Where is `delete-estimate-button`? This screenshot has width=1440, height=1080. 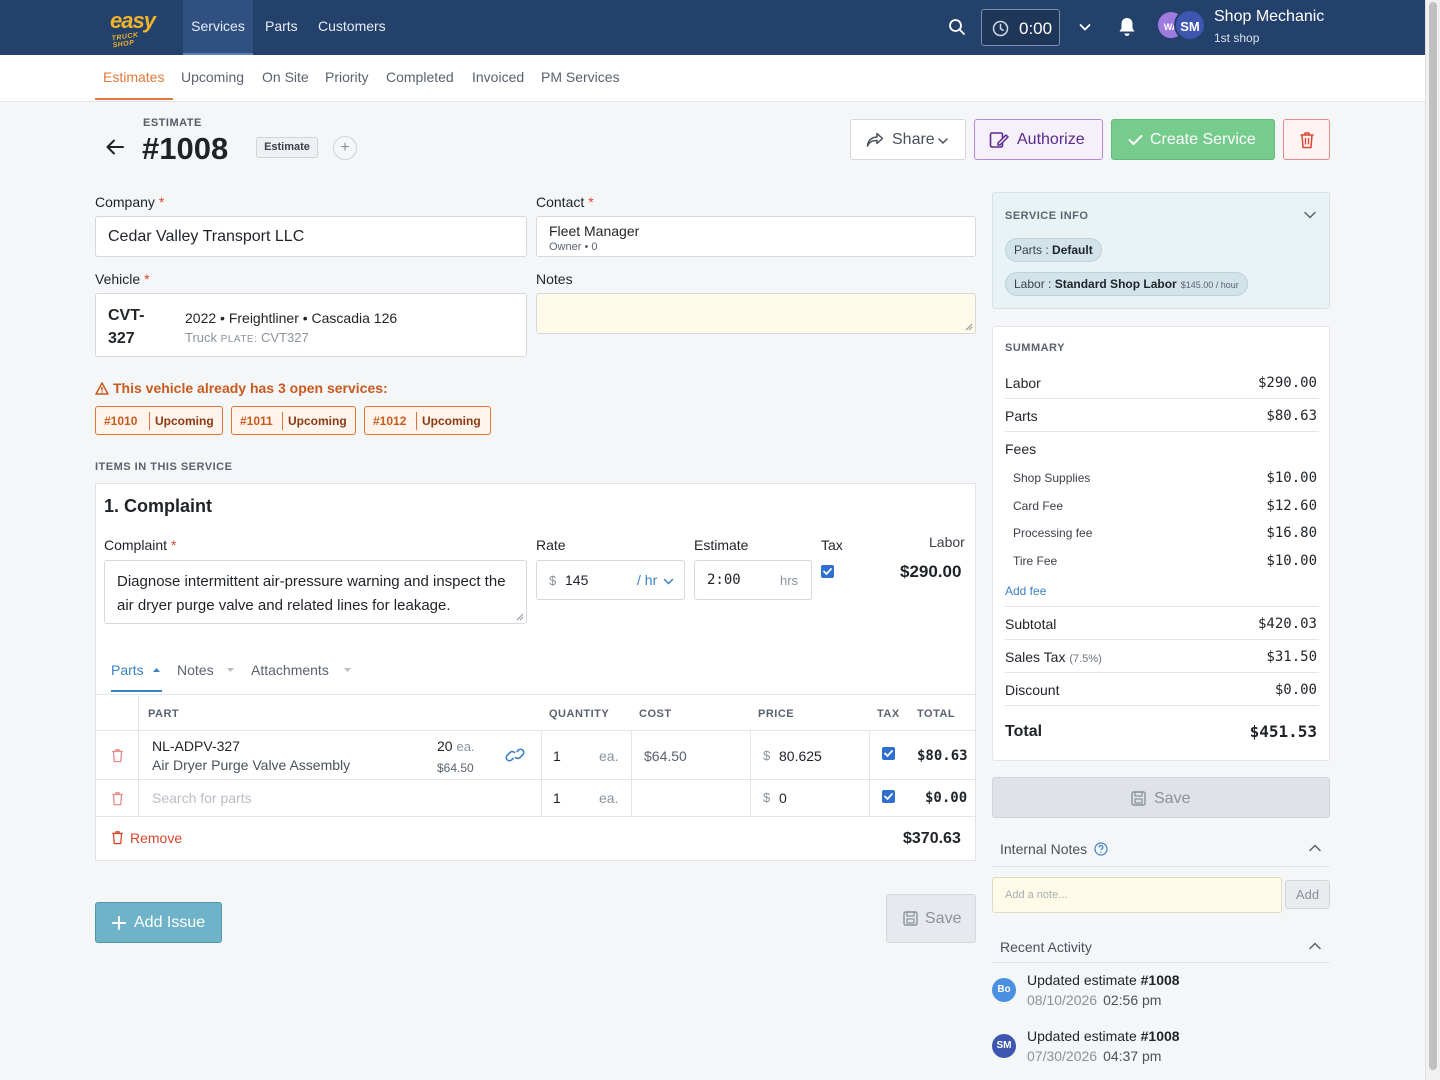 delete-estimate-button is located at coordinates (1306, 139).